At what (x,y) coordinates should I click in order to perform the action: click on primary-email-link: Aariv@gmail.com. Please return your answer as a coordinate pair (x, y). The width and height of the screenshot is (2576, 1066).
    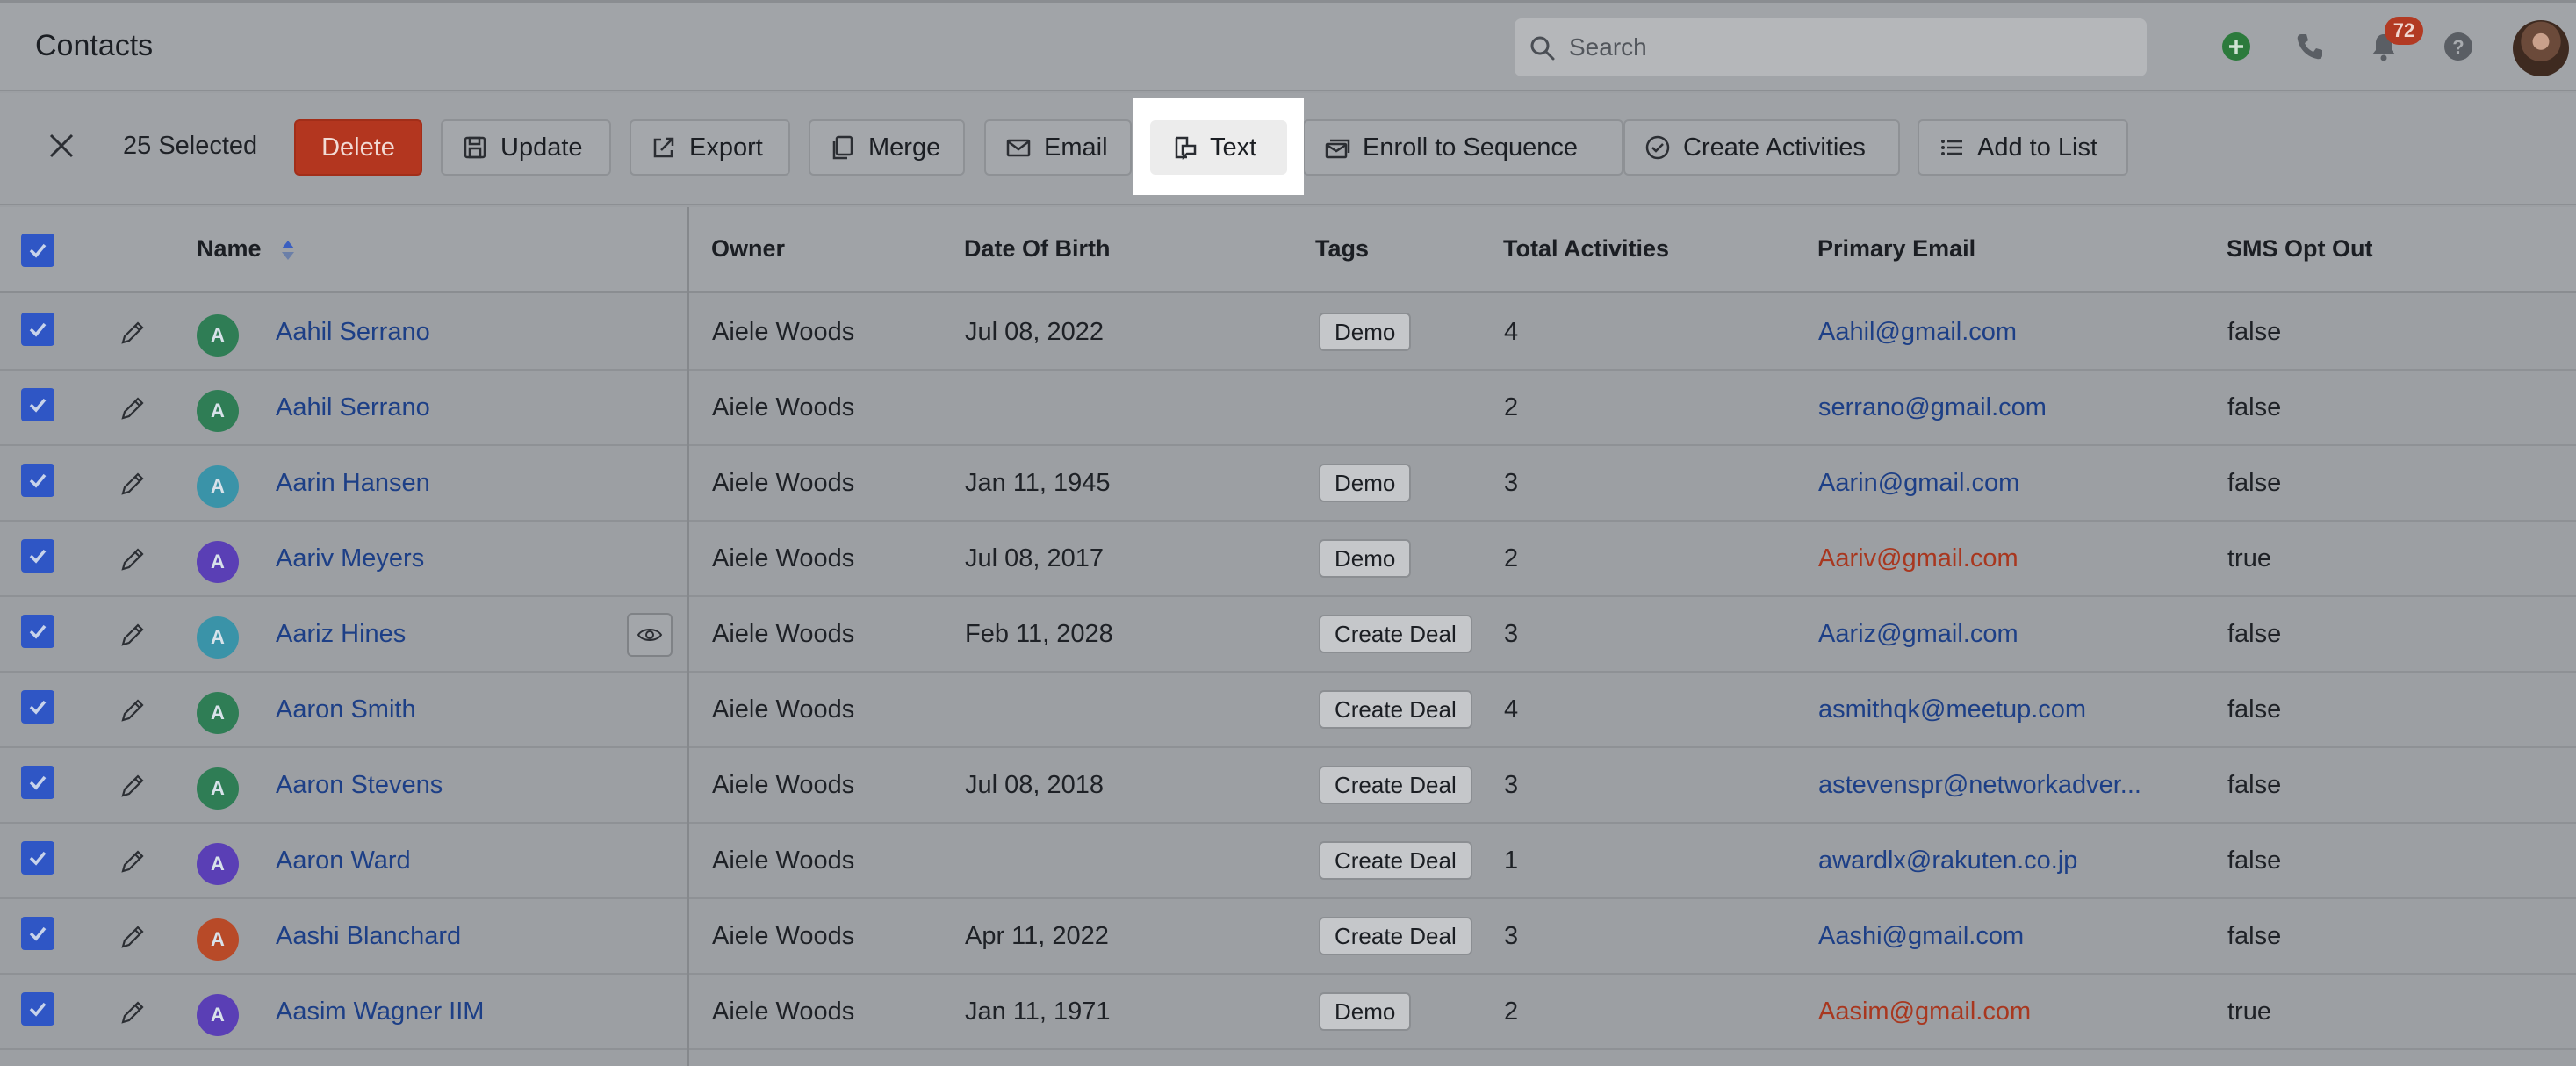
    Looking at the image, I should click on (1918, 558).